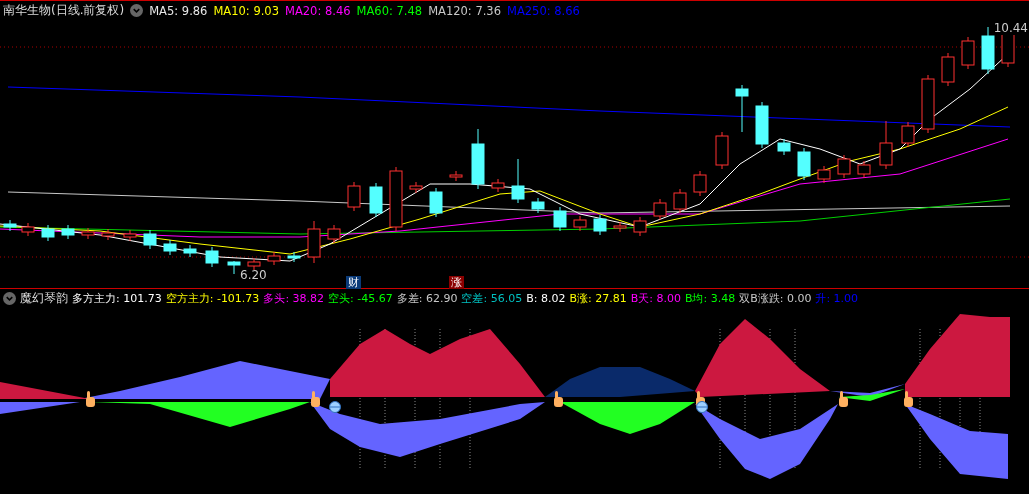  Describe the element at coordinates (598, 298) in the screenshot. I see `indicator-value: B涨: 27.81` at that location.